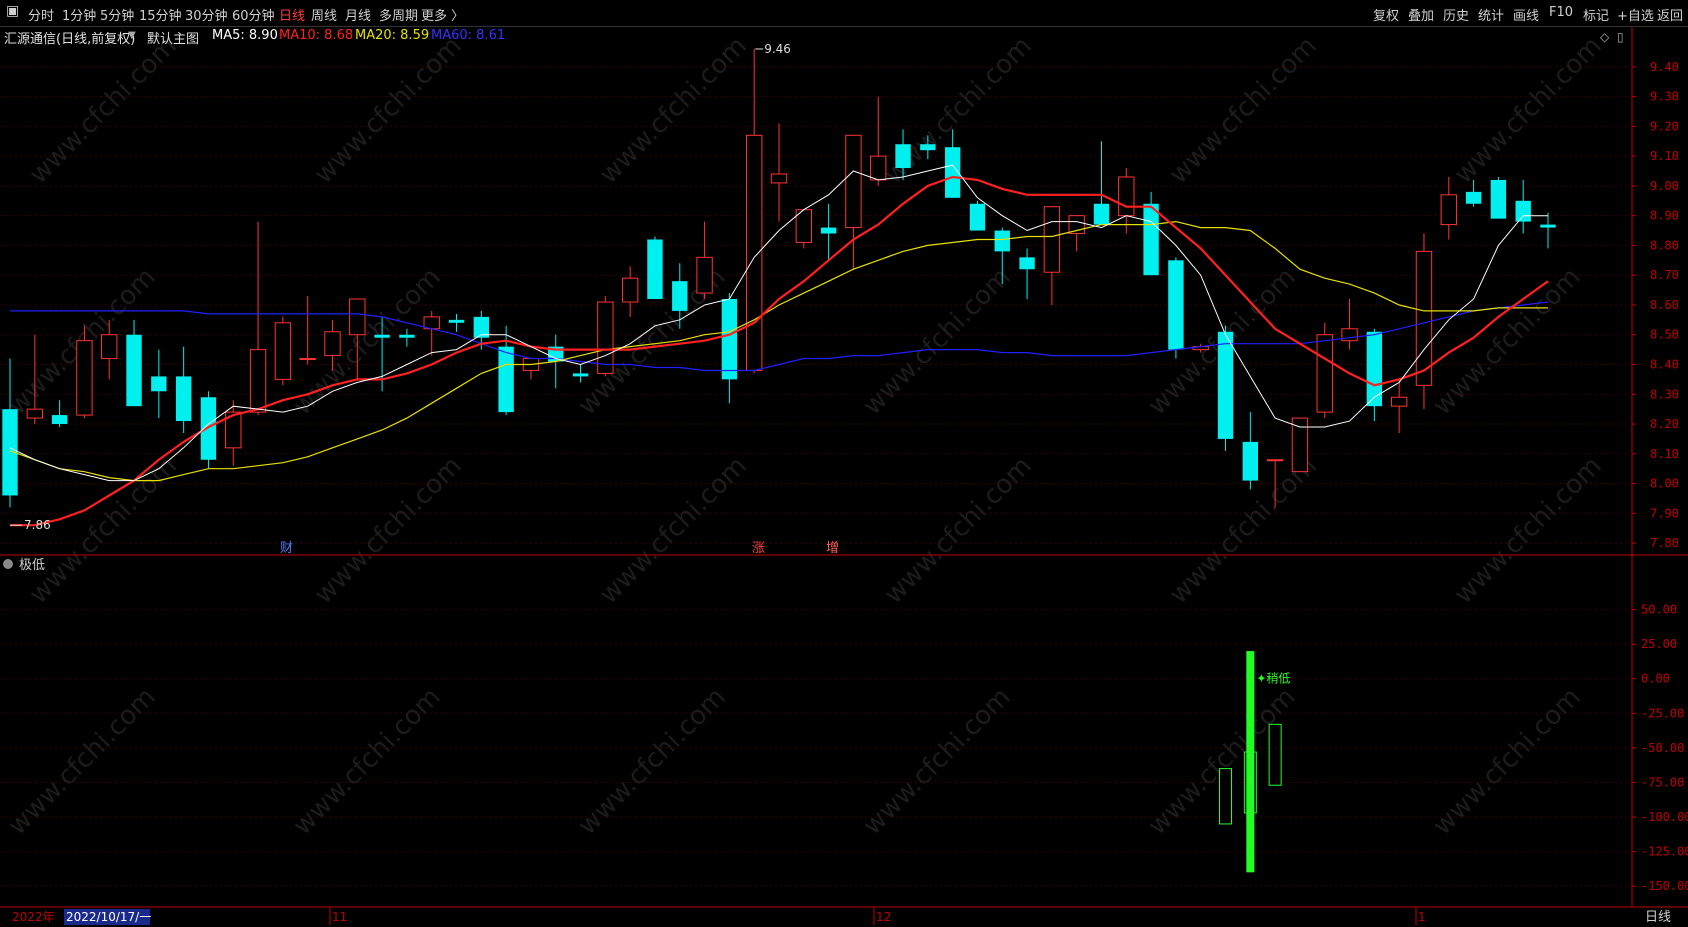 The height and width of the screenshot is (927, 1688). What do you see at coordinates (1658, 917) in the screenshot?
I see `period-button: 日线` at bounding box center [1658, 917].